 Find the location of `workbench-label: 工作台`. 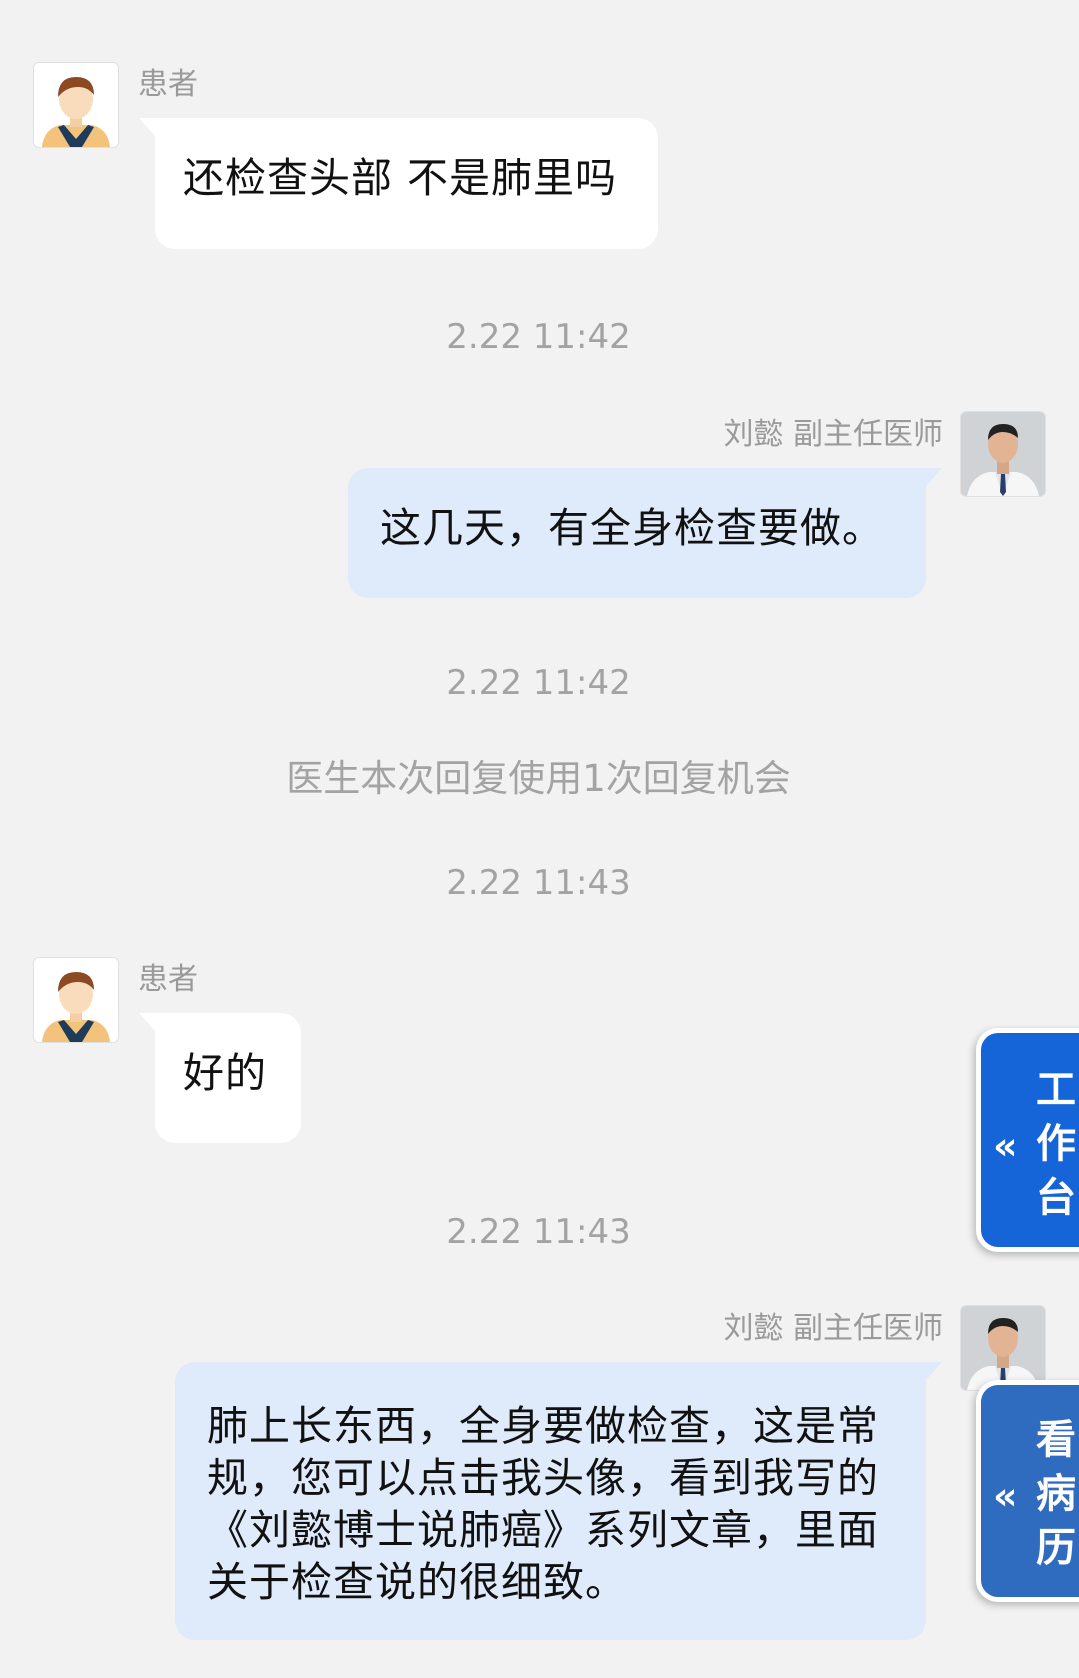

workbench-label: 工作台 is located at coordinates (1056, 1144).